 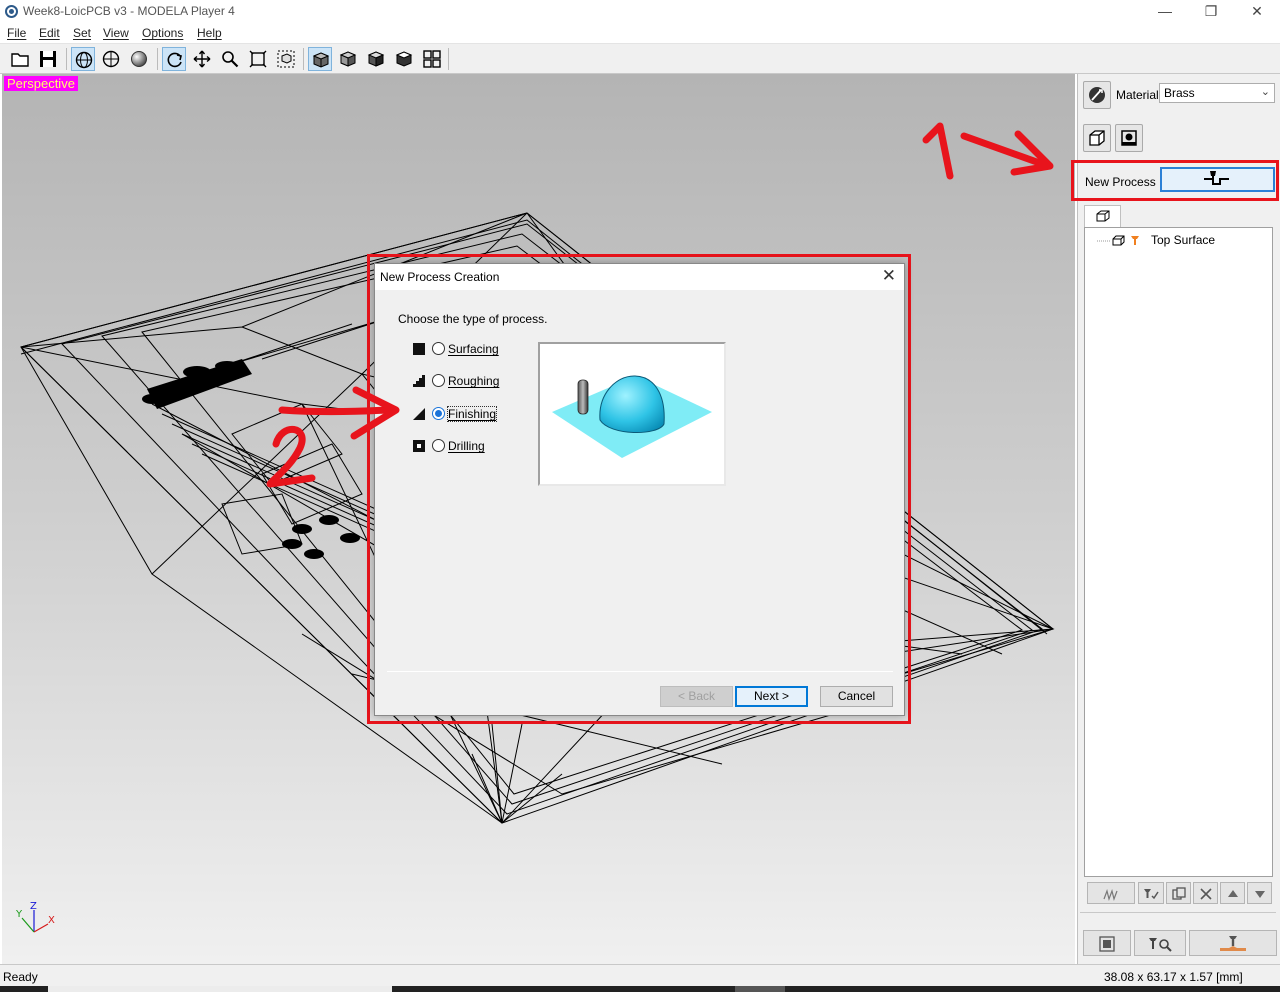 I want to click on zoom-icon, so click(x=230, y=59).